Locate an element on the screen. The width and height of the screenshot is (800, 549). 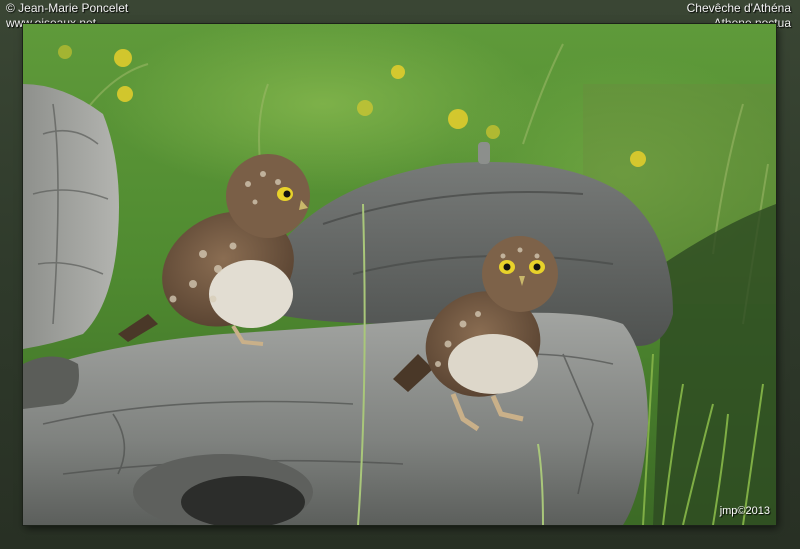
photographer-signature: jmp©2013 is located at coordinates (744, 511).